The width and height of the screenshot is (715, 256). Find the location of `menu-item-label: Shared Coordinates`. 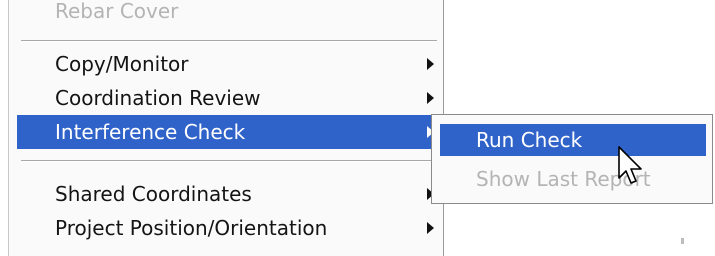

menu-item-label: Shared Coordinates is located at coordinates (153, 194).